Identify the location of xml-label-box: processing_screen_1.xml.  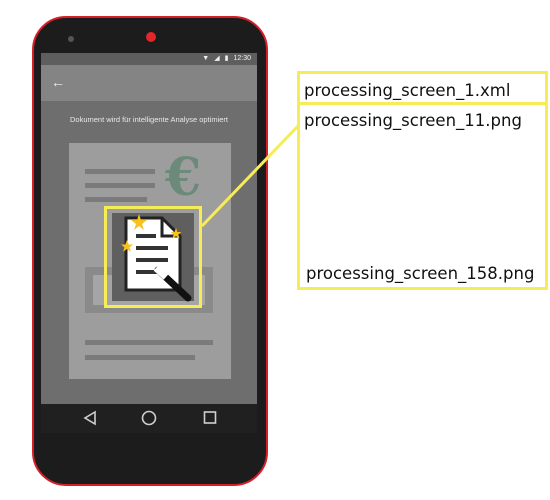
(422, 88).